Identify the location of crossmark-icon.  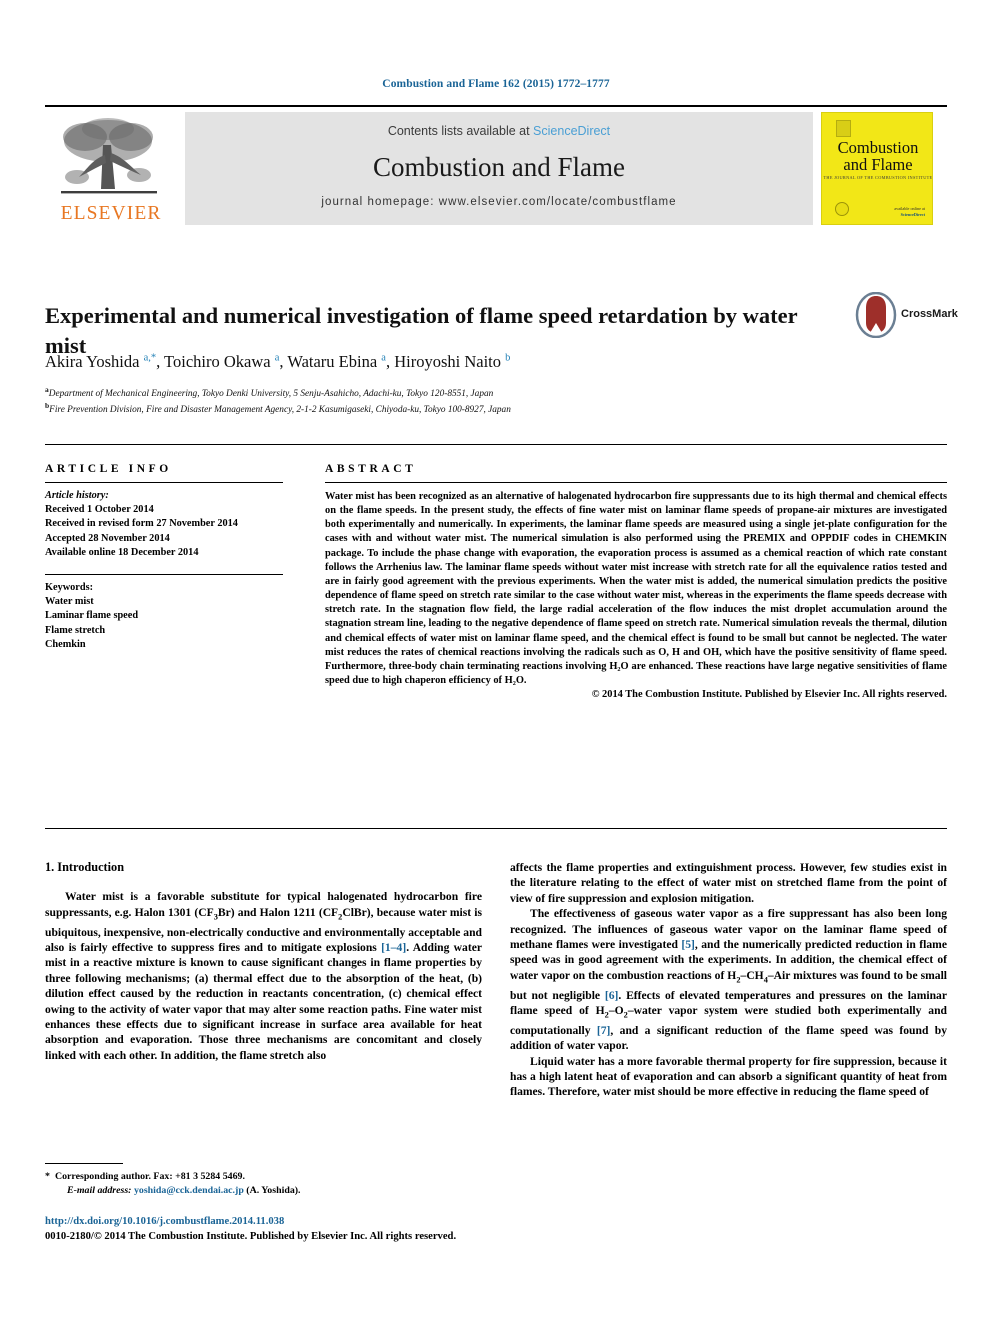
(876, 315).